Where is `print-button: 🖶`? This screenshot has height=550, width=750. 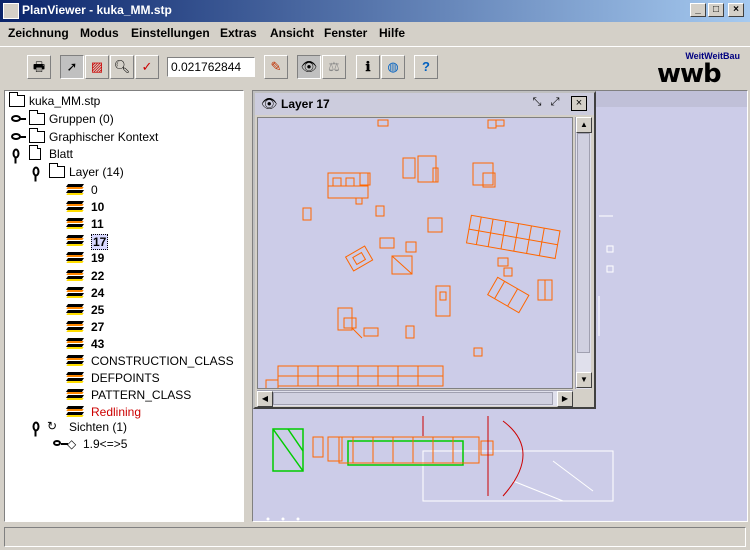 print-button: 🖶 is located at coordinates (39, 67).